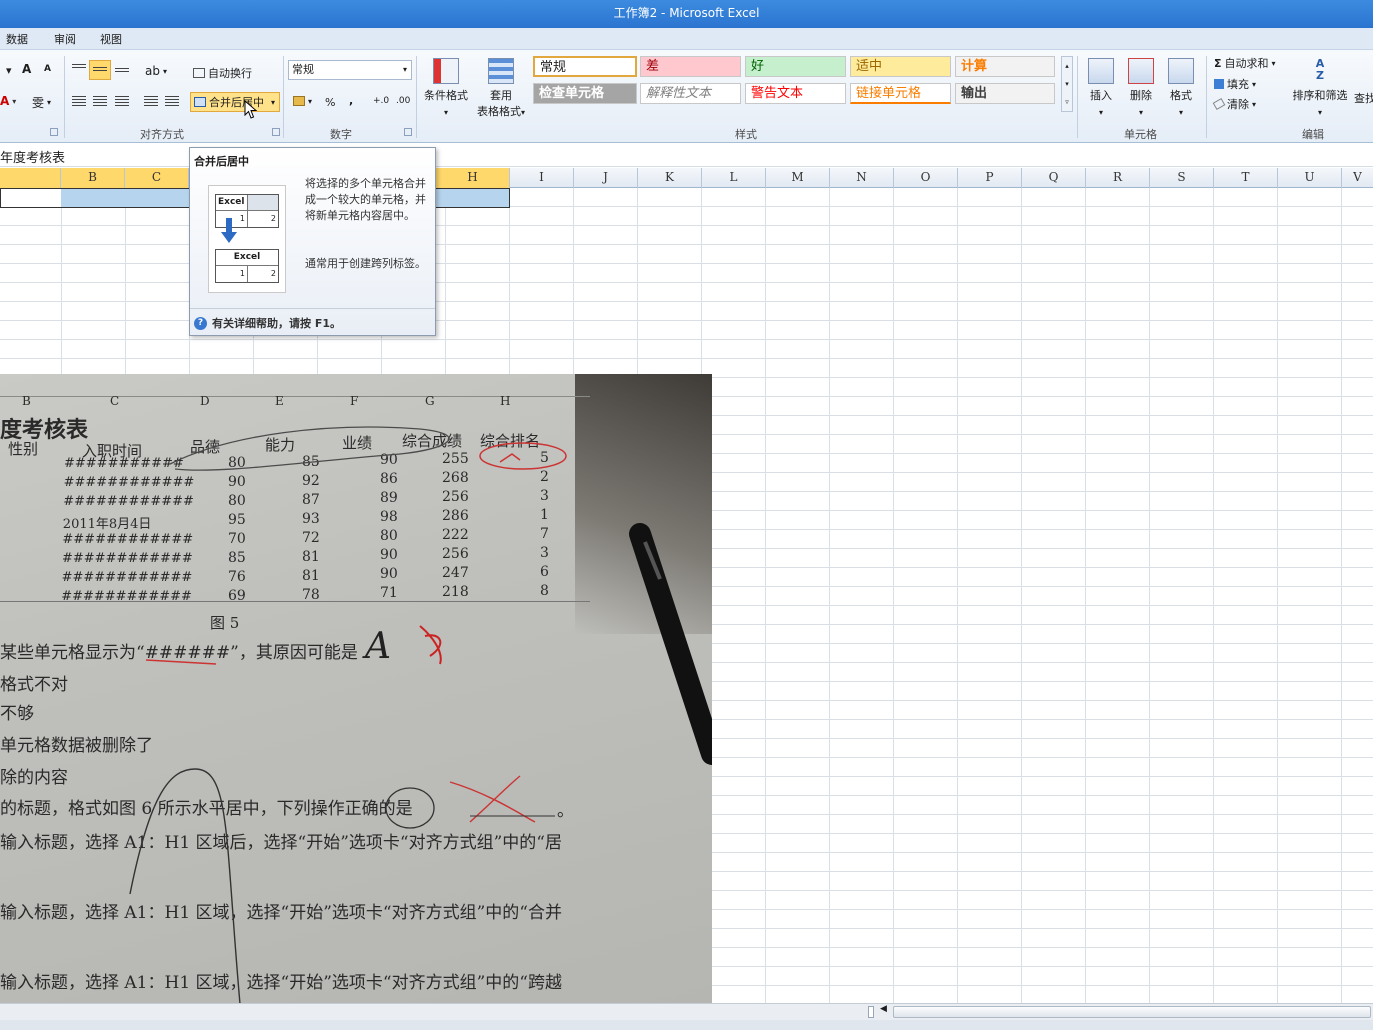 Image resolution: width=1373 pixels, height=1030 pixels. I want to click on insert-label: 插入, so click(1101, 95).